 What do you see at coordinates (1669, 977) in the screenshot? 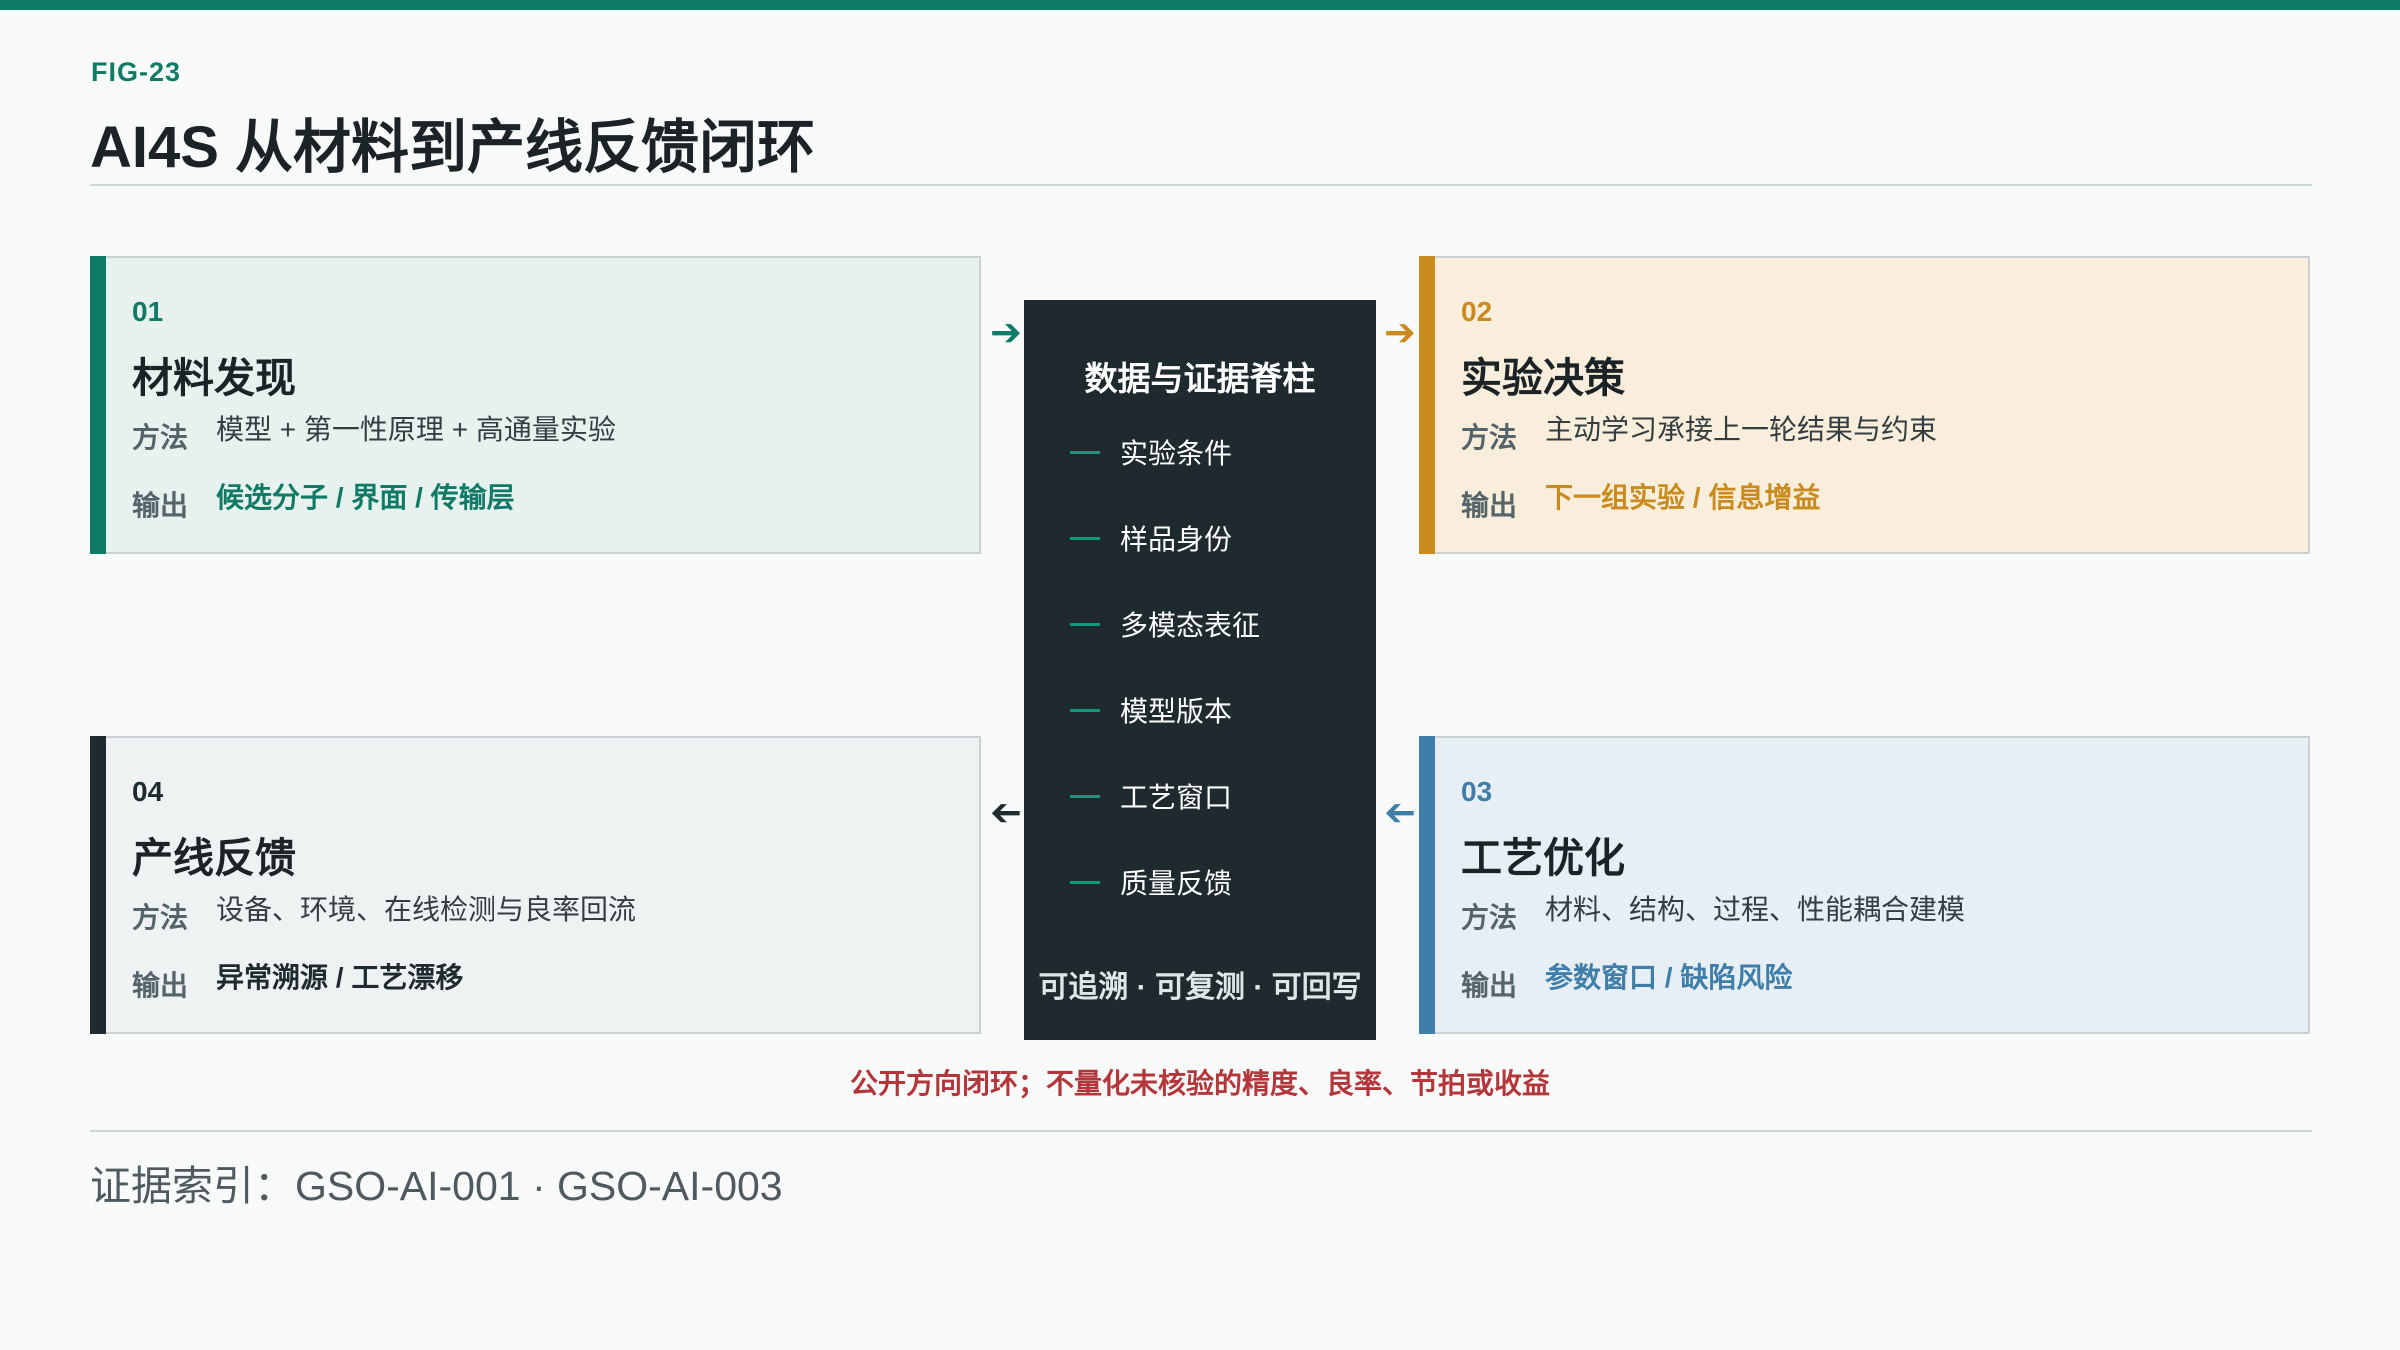
I see `output-text: 参数窗口 / 缺陷风险` at bounding box center [1669, 977].